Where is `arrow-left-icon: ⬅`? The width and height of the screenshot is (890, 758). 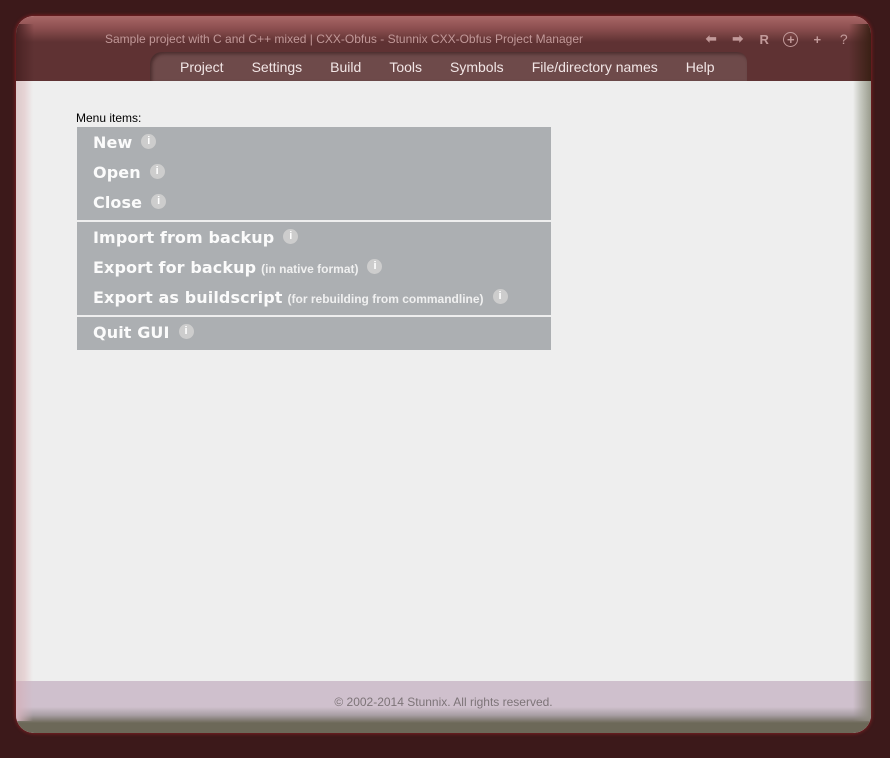
arrow-left-icon: ⬅ is located at coordinates (711, 38).